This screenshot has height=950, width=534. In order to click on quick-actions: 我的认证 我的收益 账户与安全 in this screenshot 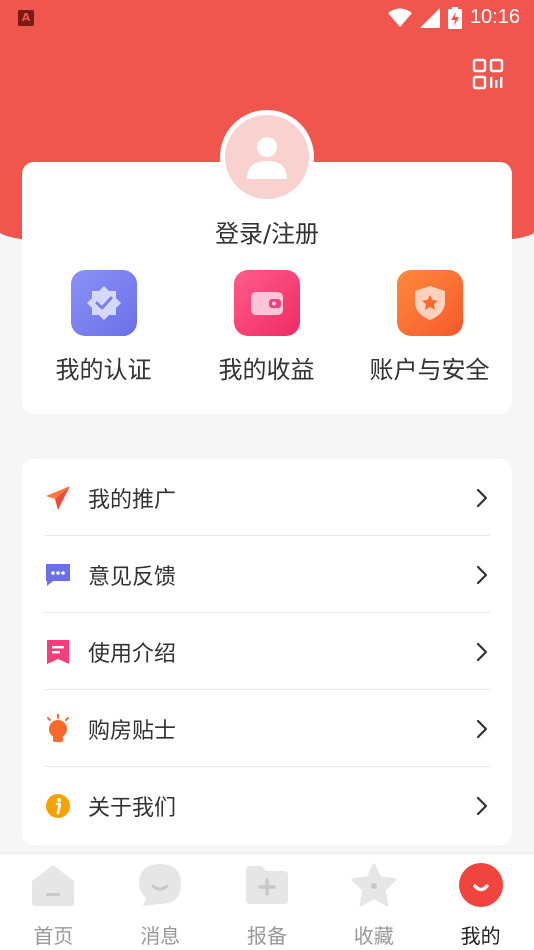, I will do `click(267, 327)`.